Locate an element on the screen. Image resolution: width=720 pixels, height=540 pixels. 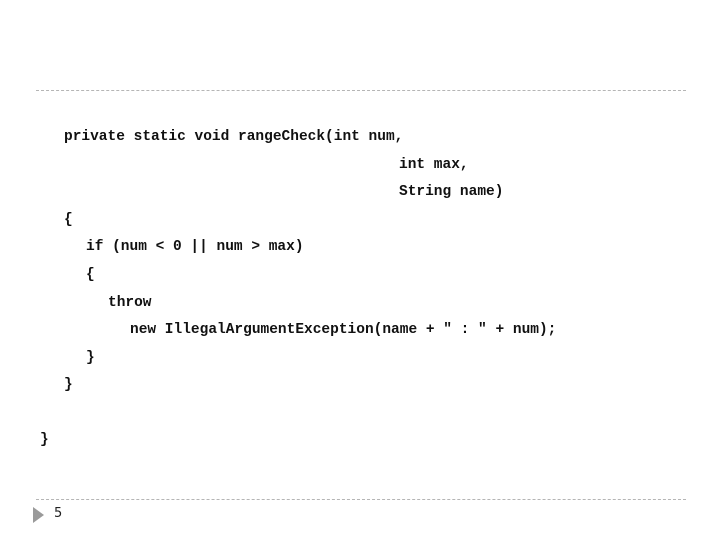
code-line: String name) is located at coordinates (451, 192).